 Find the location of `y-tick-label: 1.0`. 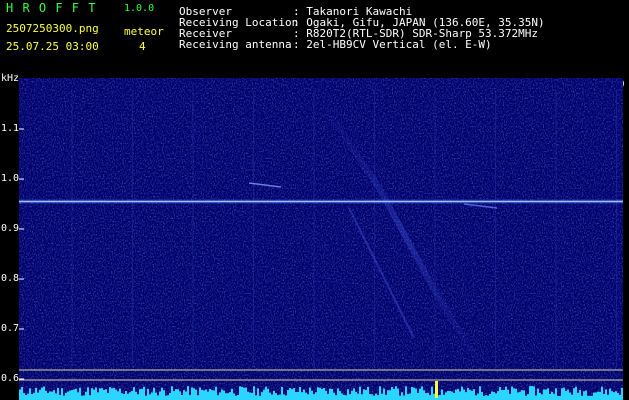

y-tick-label: 1.0 is located at coordinates (10, 178).